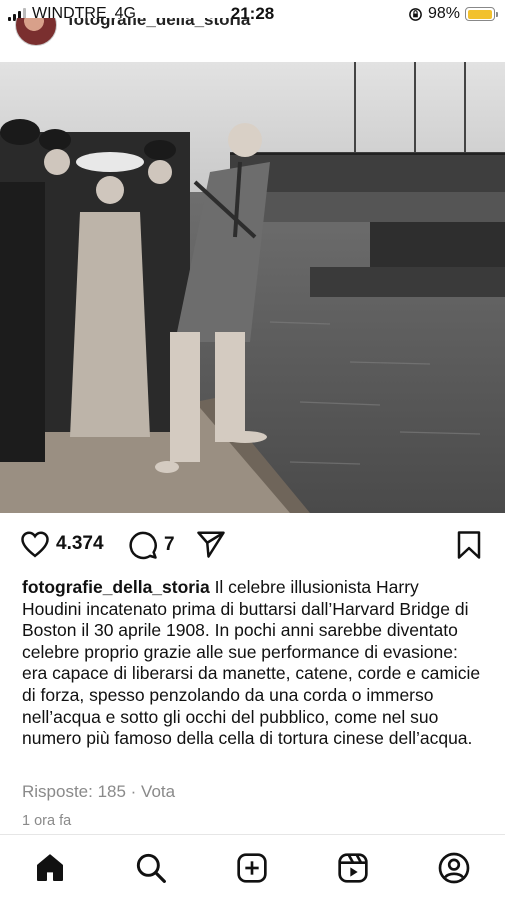 The width and height of the screenshot is (505, 900). Describe the element at coordinates (47, 821) in the screenshot. I see `post-time: 1 ora fa` at that location.